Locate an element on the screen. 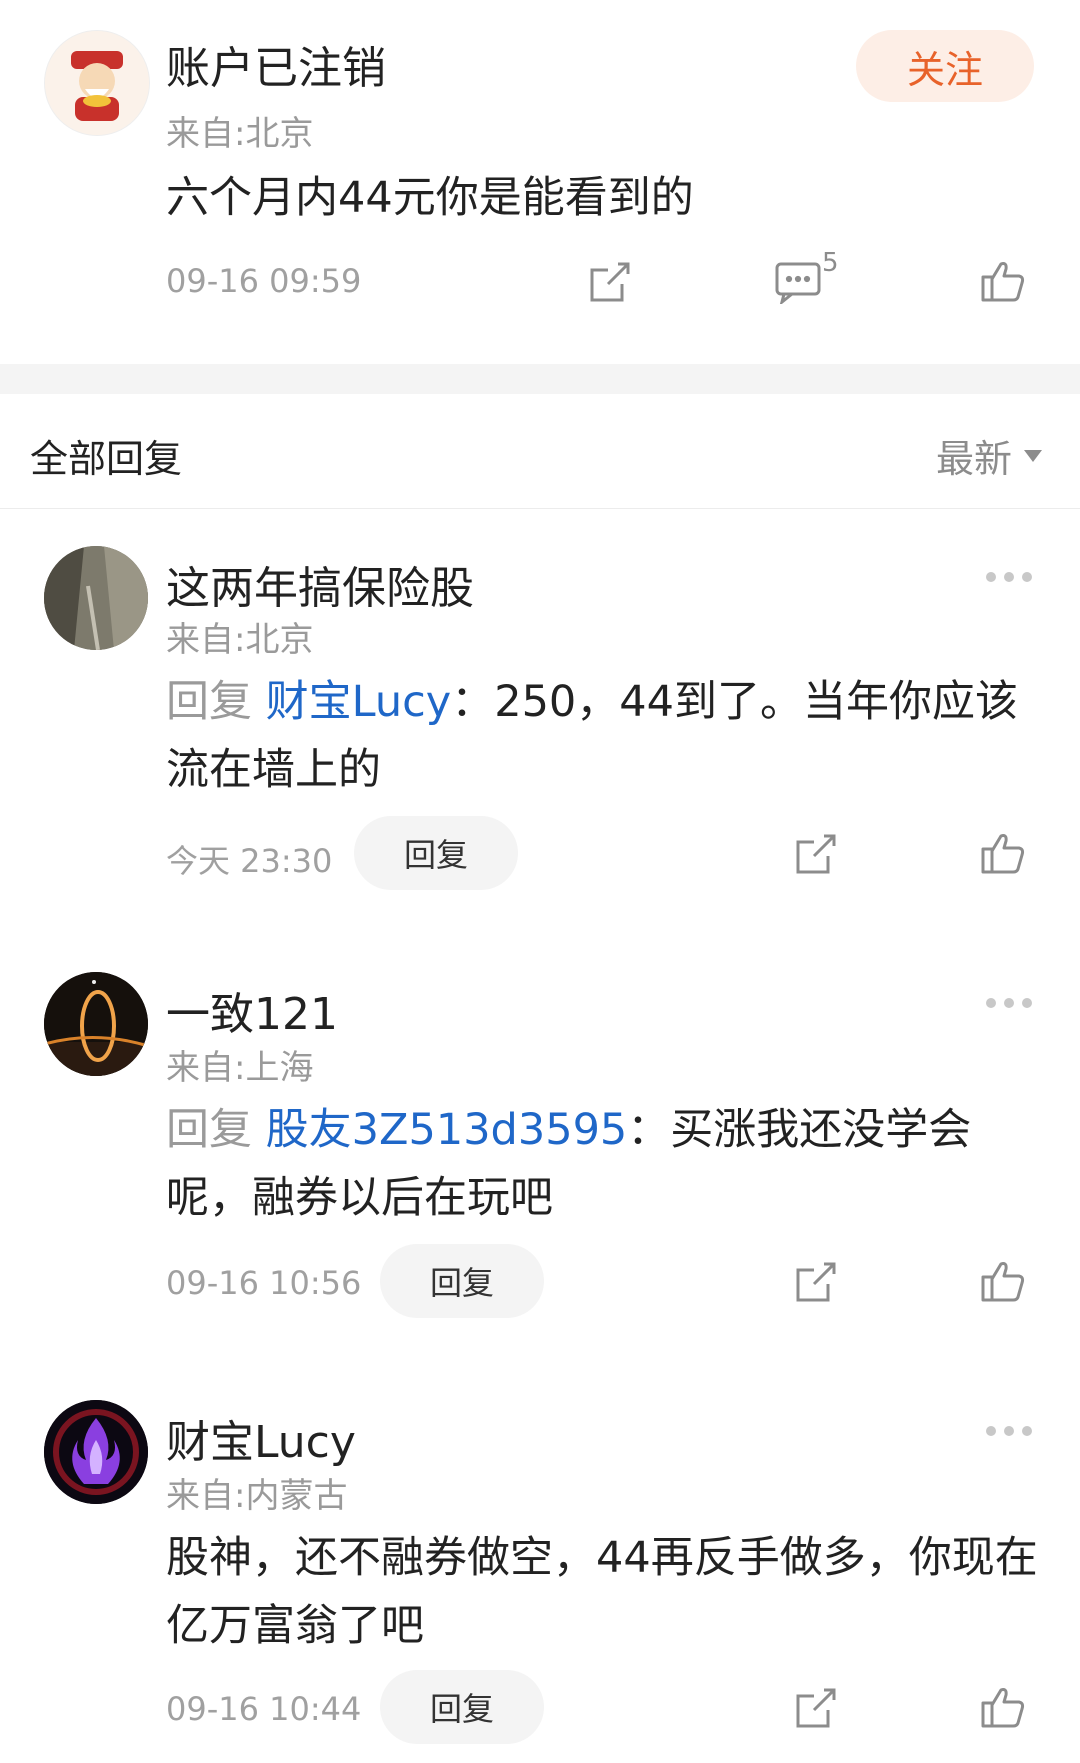  mention-link: 财宝Lucy is located at coordinates (359, 702).